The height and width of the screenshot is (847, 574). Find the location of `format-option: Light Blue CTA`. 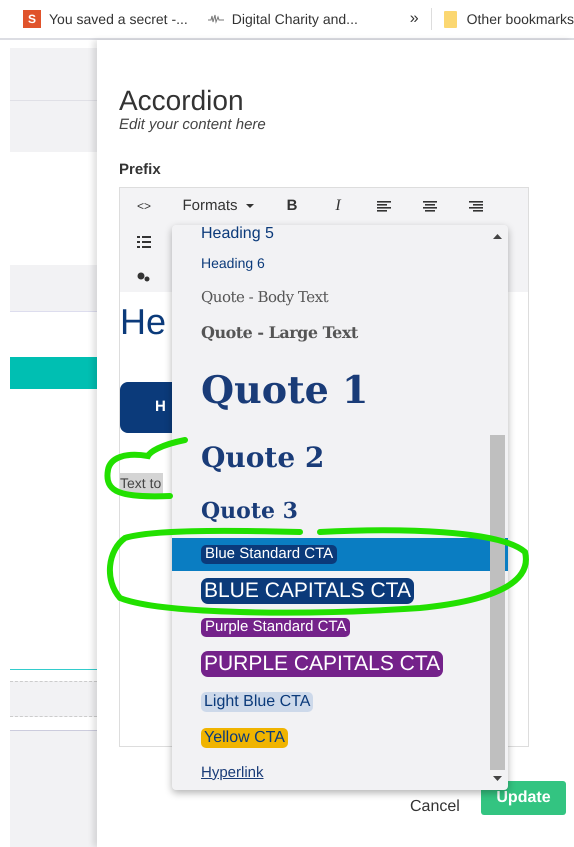

format-option: Light Blue CTA is located at coordinates (340, 702).